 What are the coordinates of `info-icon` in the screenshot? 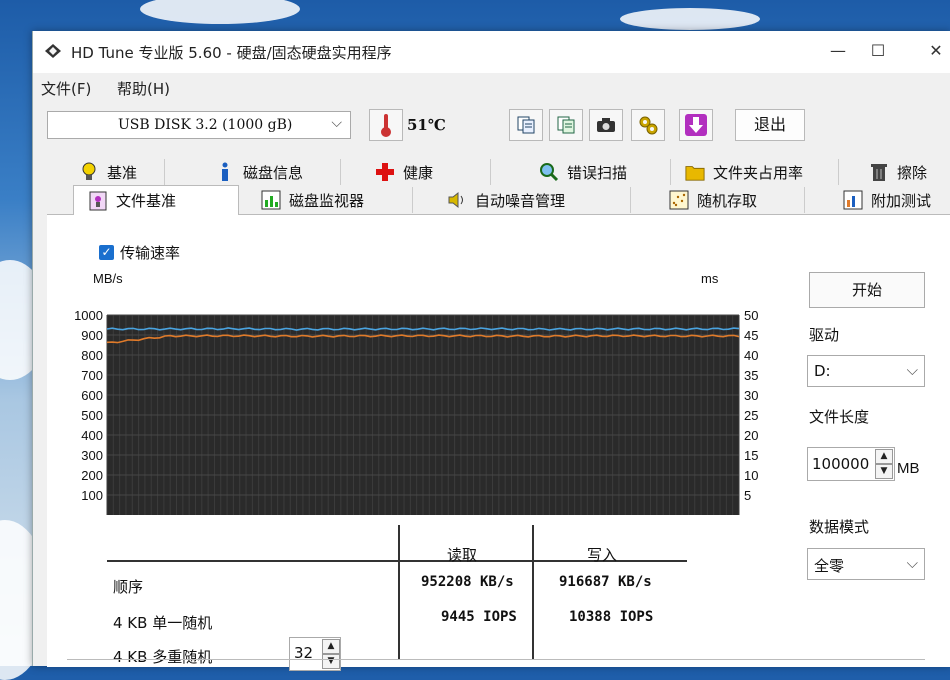 It's located at (225, 171).